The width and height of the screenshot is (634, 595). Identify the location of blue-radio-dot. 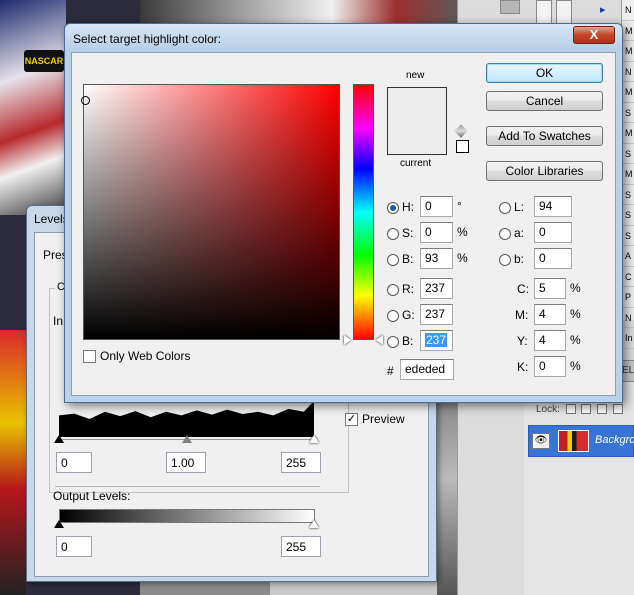
(393, 341).